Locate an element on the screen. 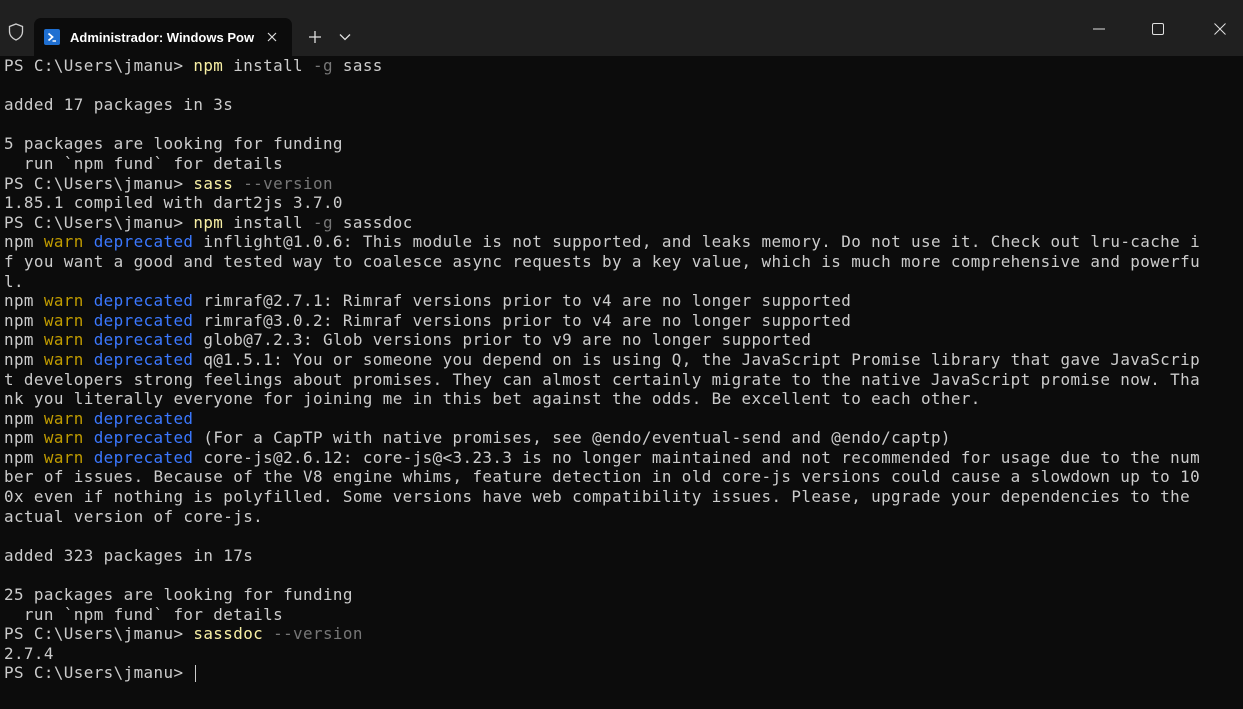  tab-powershell: Administrador: Windows Pow is located at coordinates (163, 37).